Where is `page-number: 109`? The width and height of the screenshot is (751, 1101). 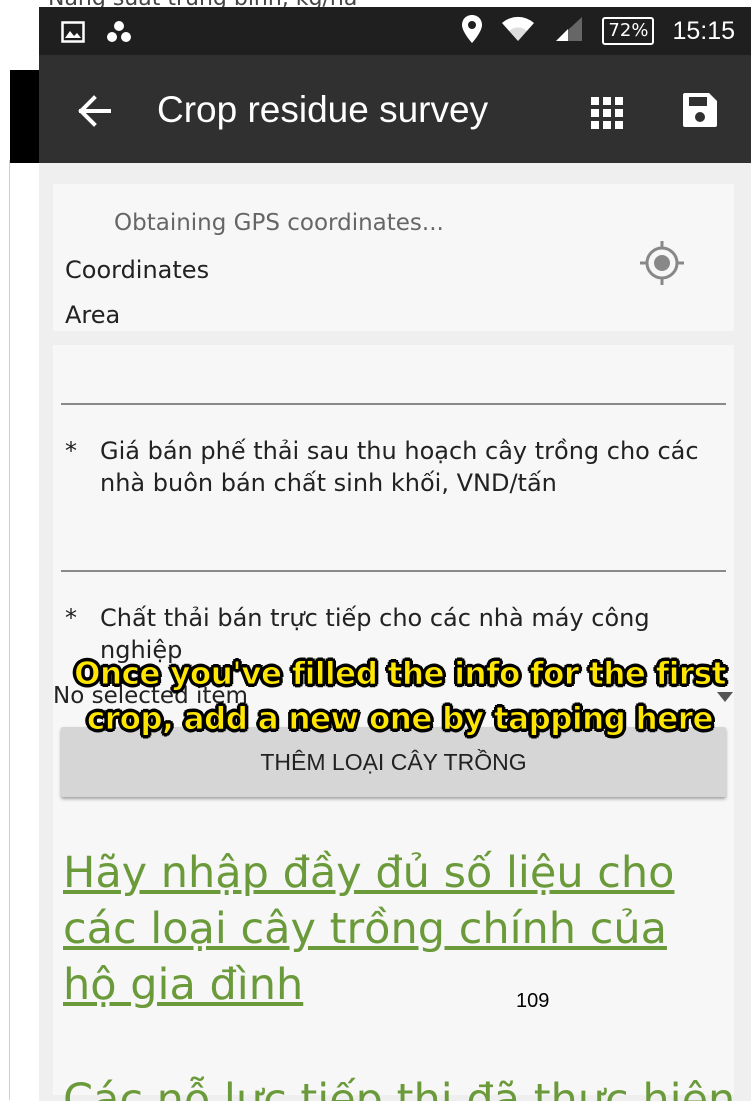
page-number: 109 is located at coordinates (533, 1001).